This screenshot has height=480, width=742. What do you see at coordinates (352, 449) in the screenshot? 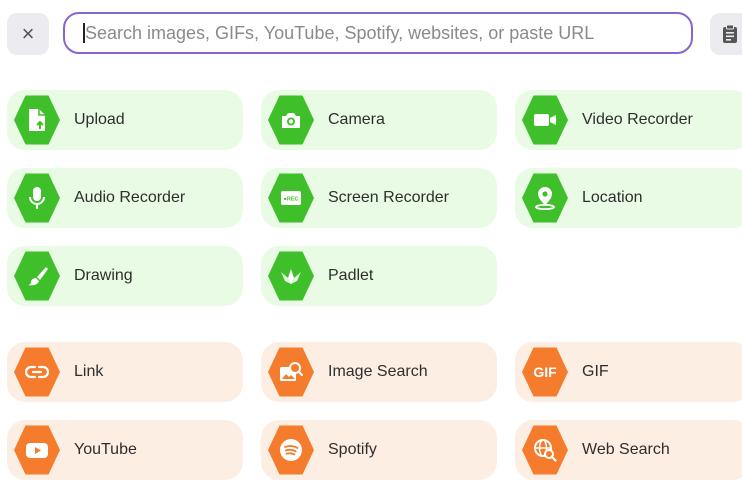
I see `spotify-label: Spotify` at bounding box center [352, 449].